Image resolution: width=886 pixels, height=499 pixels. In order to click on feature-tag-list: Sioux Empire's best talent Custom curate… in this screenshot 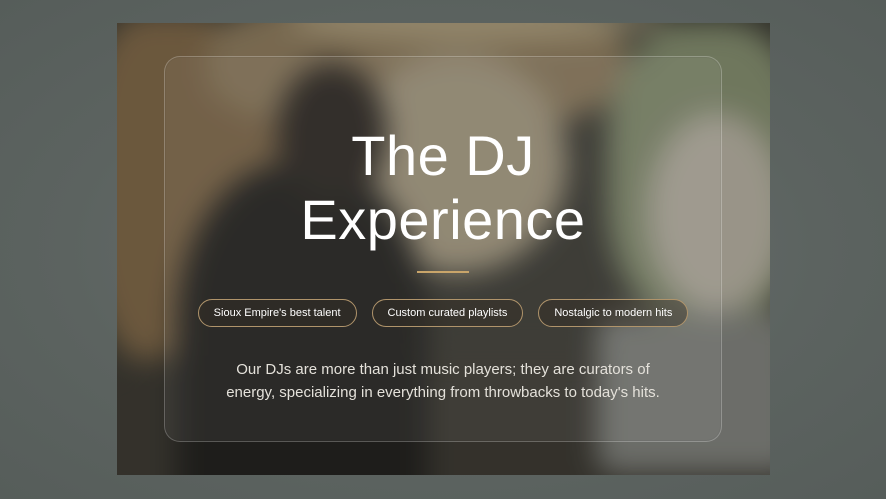, I will do `click(443, 313)`.